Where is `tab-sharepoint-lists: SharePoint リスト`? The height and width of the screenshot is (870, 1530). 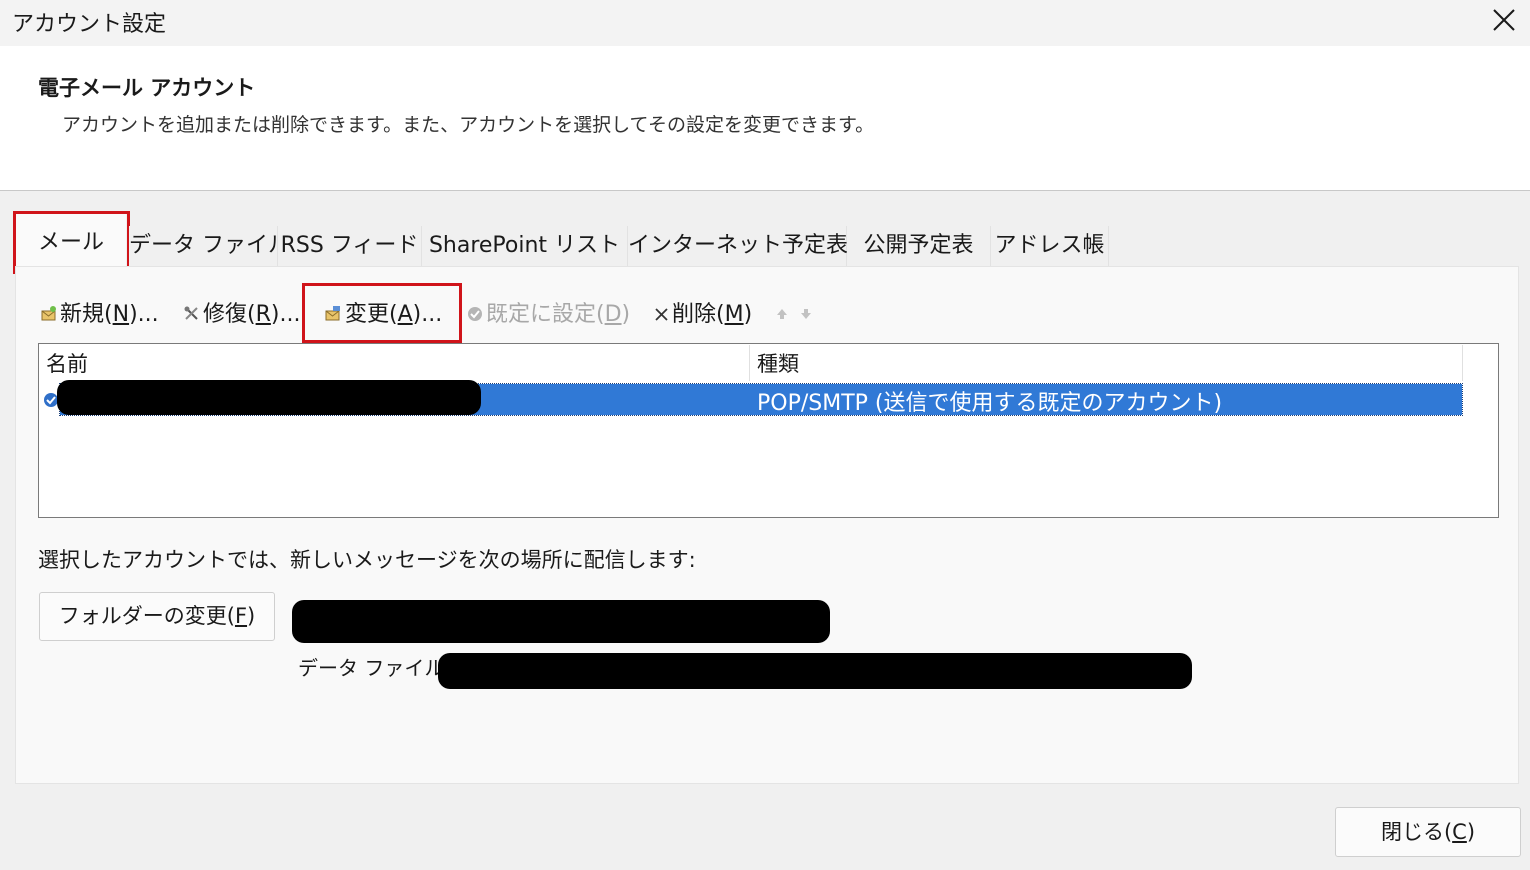
tab-sharepoint-lists: SharePoint リスト is located at coordinates (525, 246).